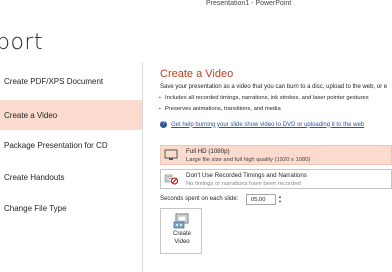 This screenshot has width=392, height=272. I want to click on quality-label: Full HD (1080p), so click(208, 151).